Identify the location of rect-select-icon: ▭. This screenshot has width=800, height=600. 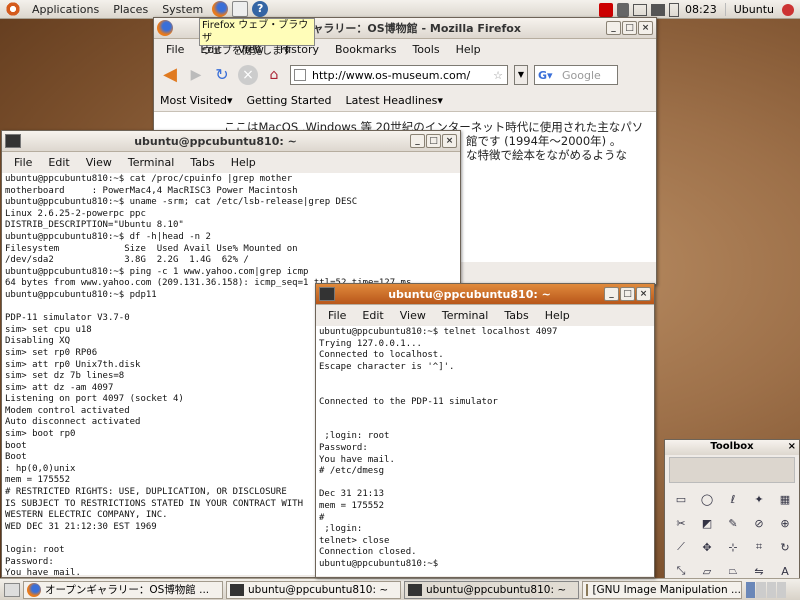
(681, 499).